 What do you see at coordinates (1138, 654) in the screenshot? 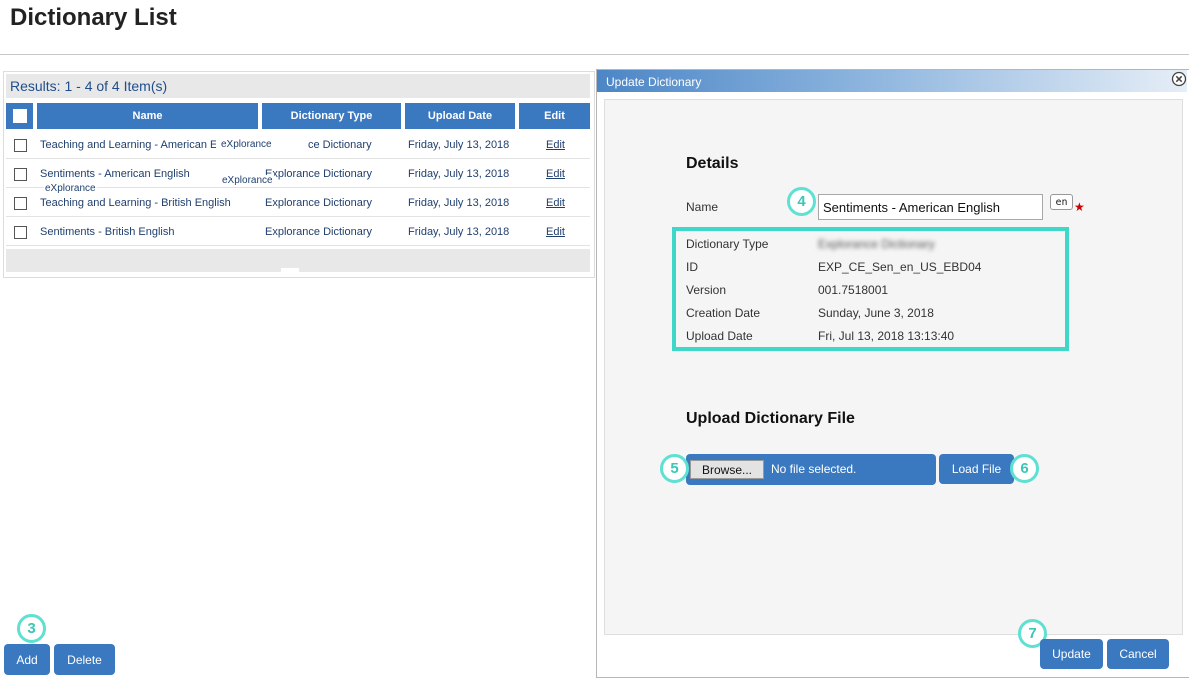
I see `cancel-button: Cancel` at bounding box center [1138, 654].